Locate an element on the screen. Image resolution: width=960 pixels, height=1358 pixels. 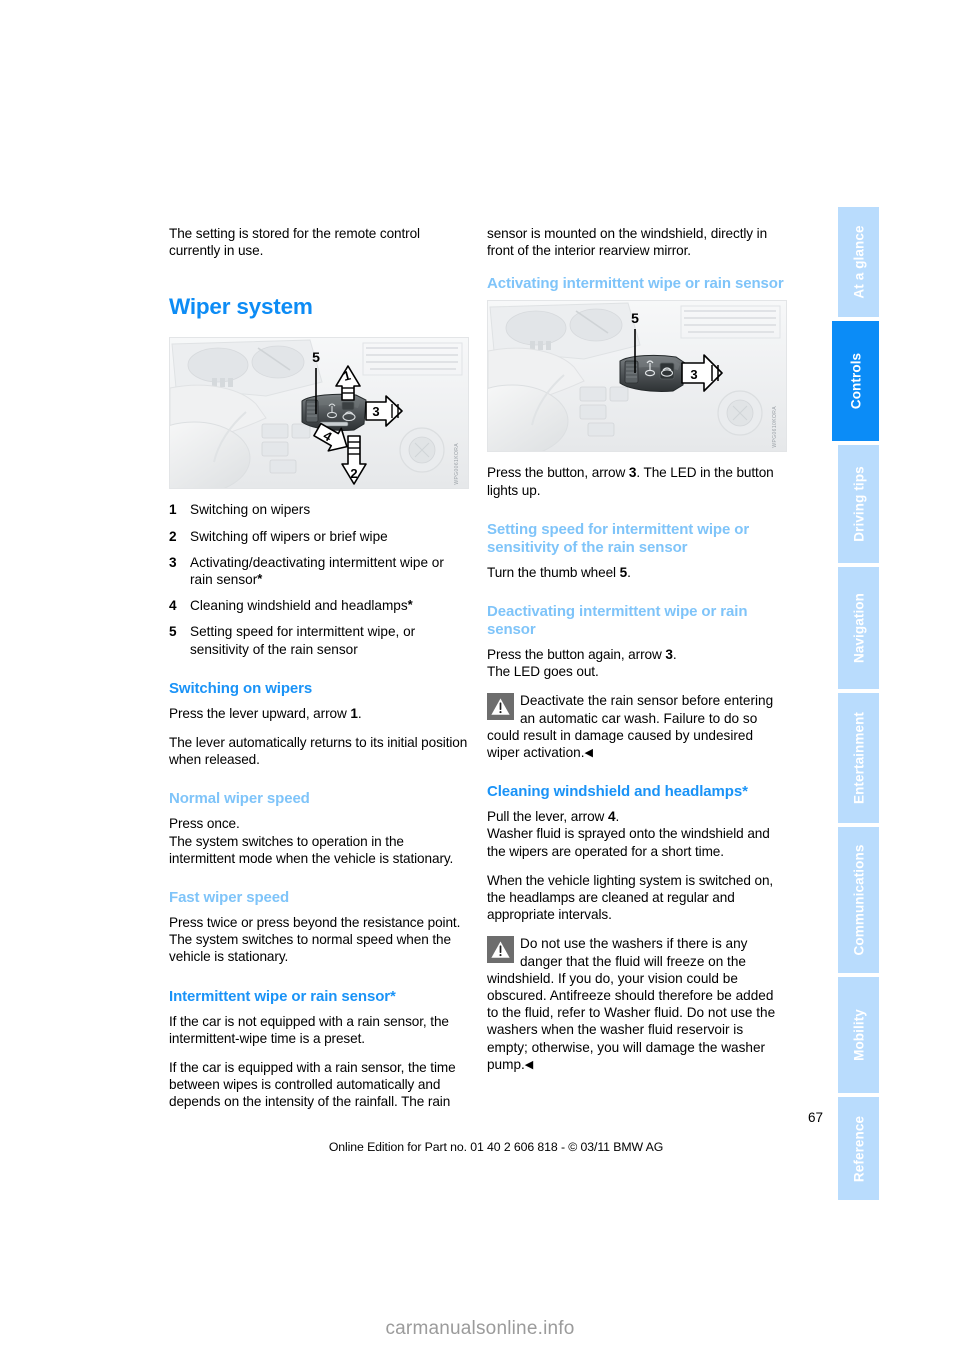
tab-controls: Controls is located at coordinates (855, 381).